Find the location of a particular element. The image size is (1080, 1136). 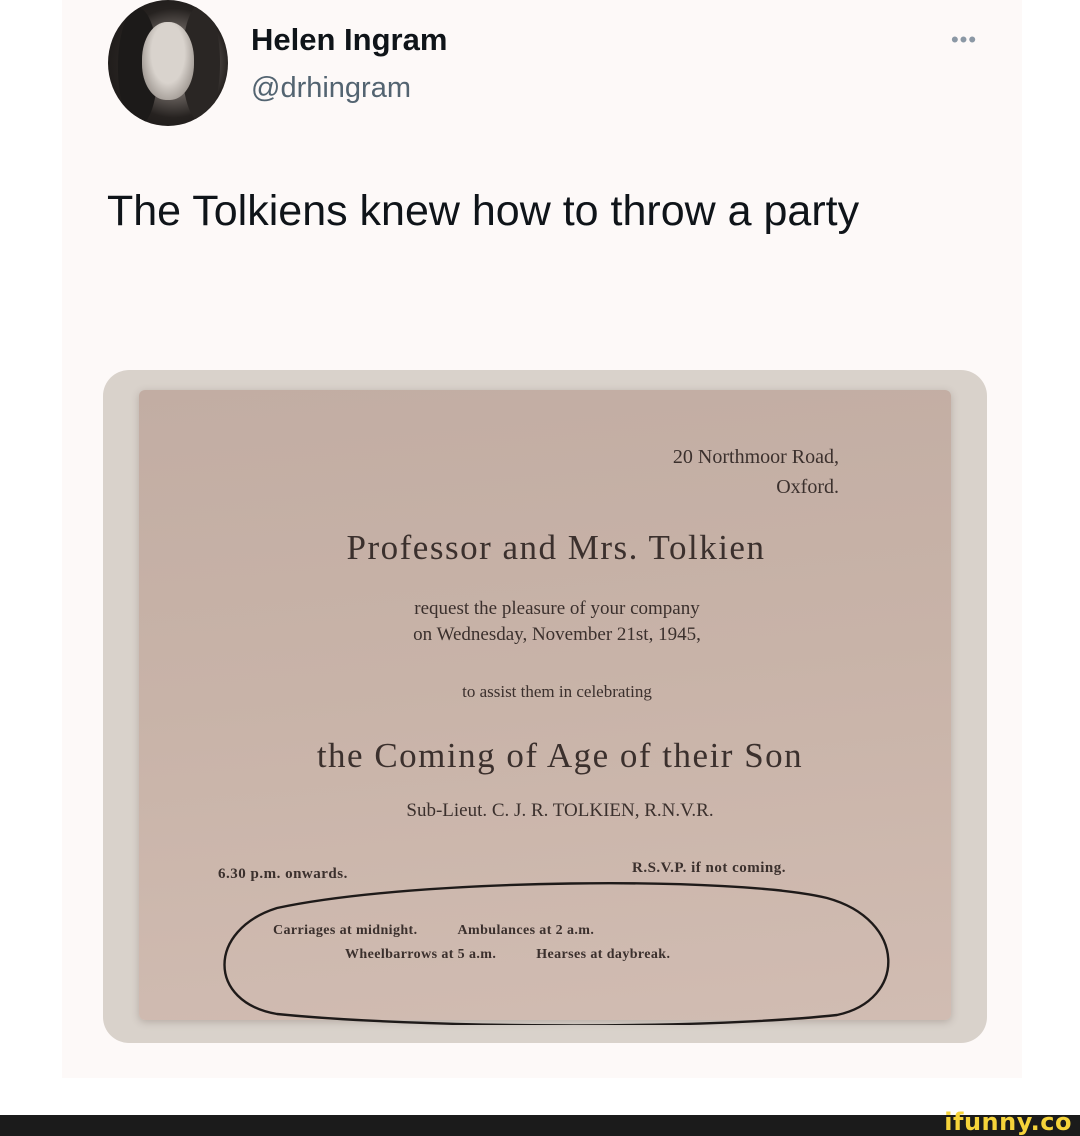

fine-wheelbarrows: Wheelbarrows at 5 a.m. is located at coordinates (421, 954).